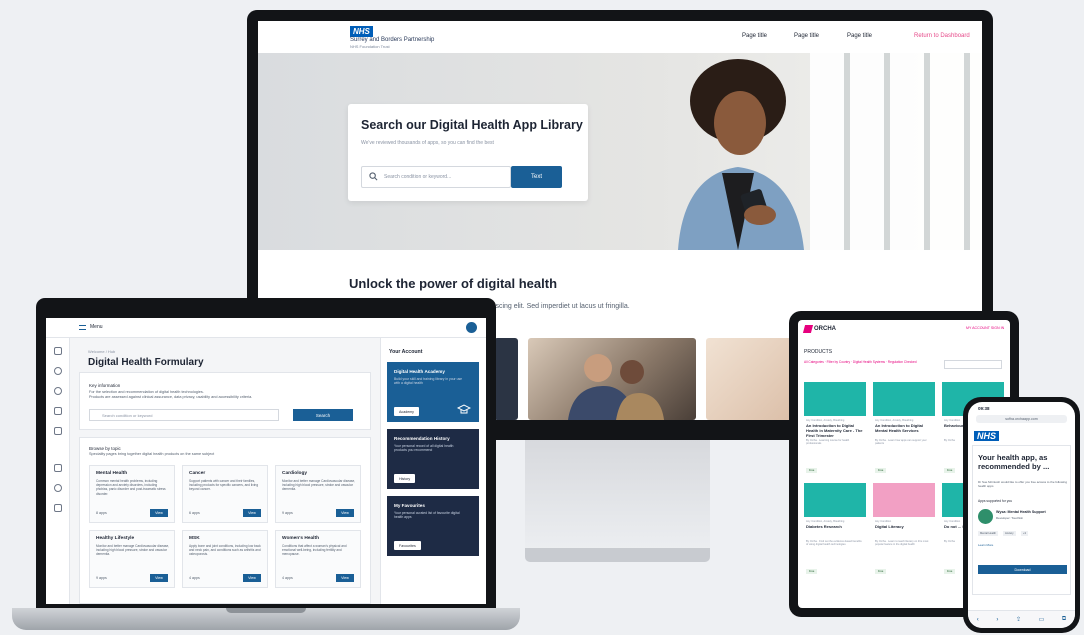 The image size is (1084, 635). I want to click on clock-icon, so click(58, 391).